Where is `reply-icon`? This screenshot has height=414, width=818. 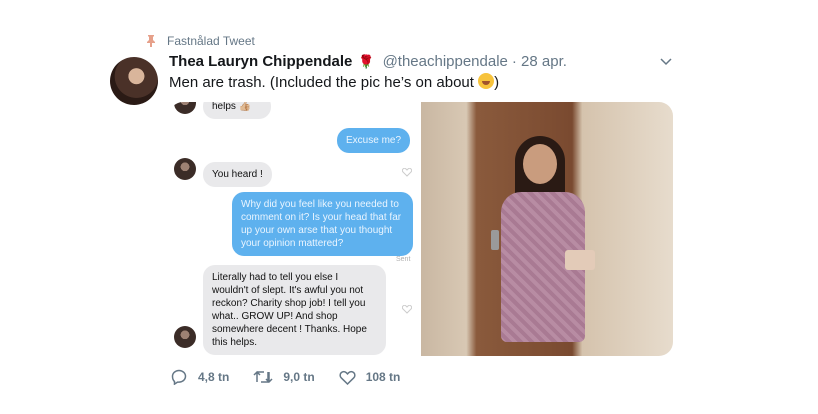 reply-icon is located at coordinates (179, 377).